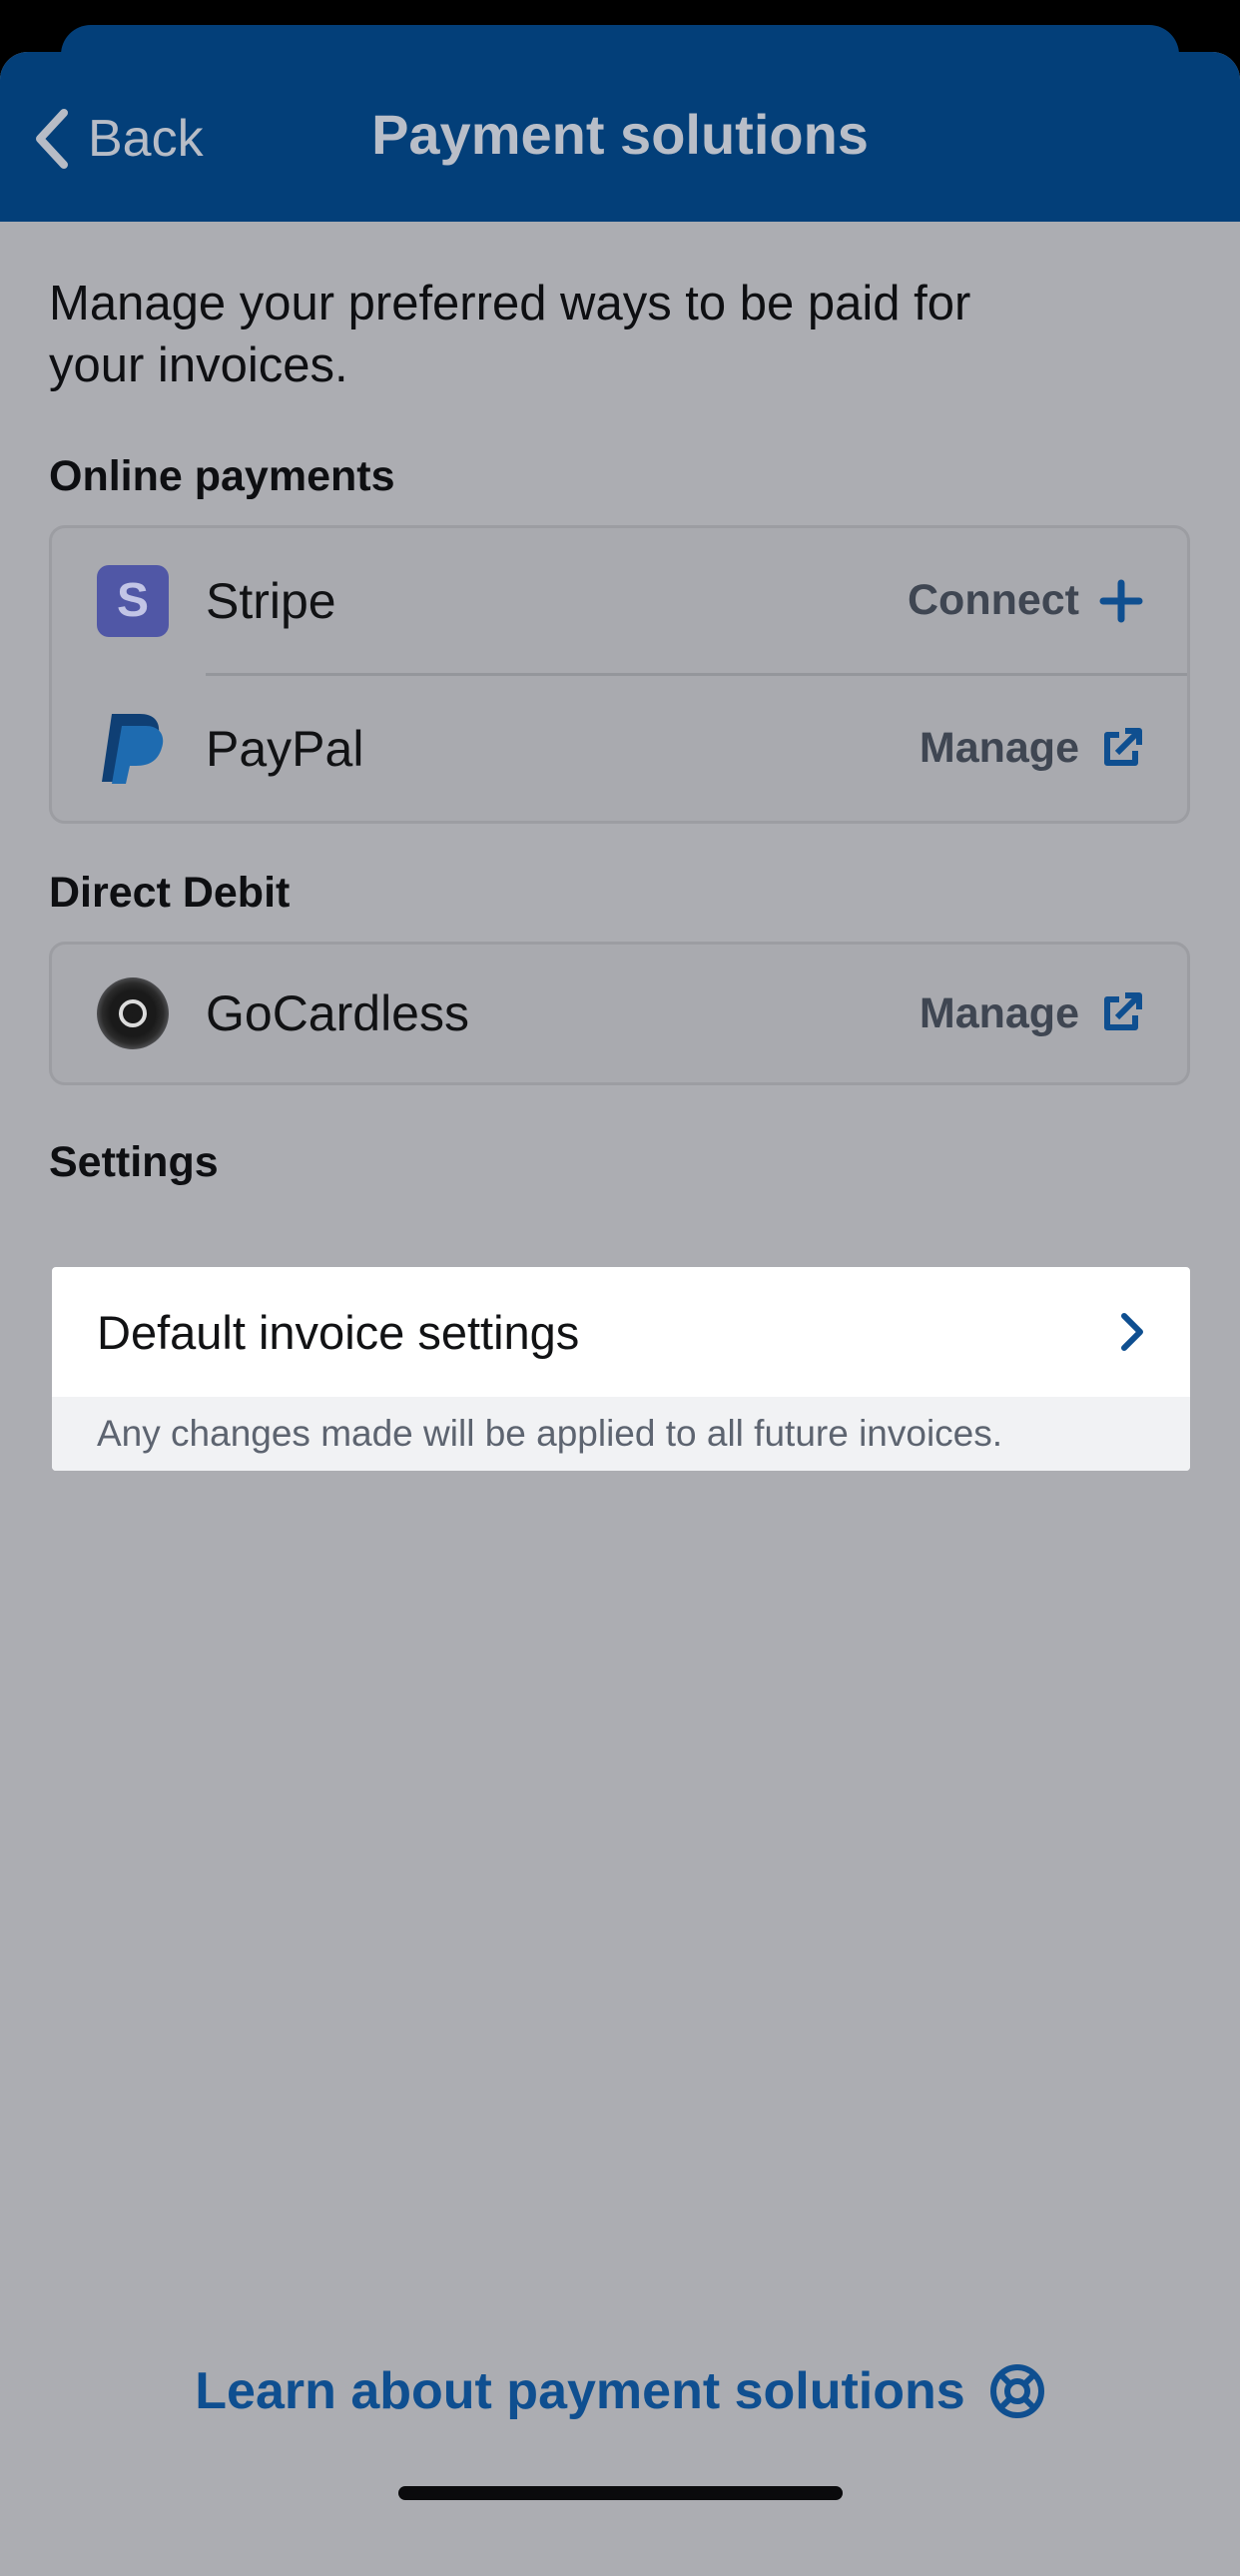 This screenshot has width=1240, height=2576. I want to click on stripe-connect-button: Connect, so click(1026, 600).